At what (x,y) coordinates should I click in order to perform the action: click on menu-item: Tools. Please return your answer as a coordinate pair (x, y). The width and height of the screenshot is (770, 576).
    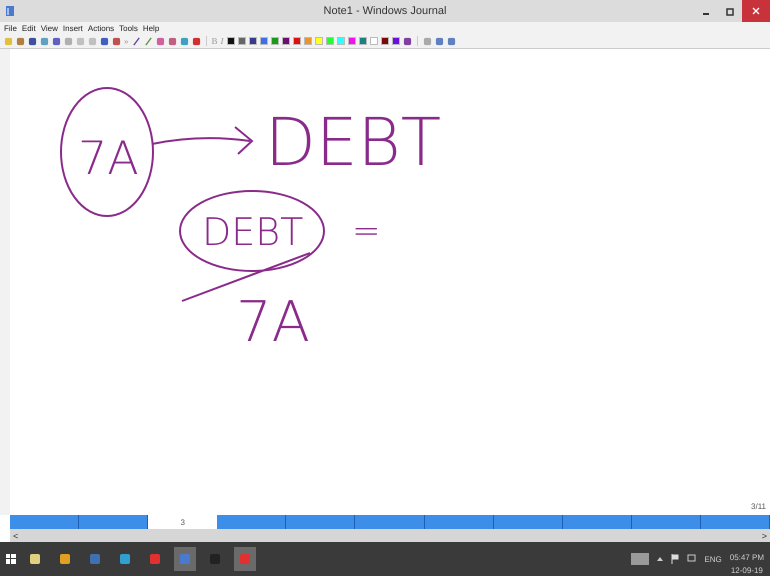
    Looking at the image, I should click on (128, 28).